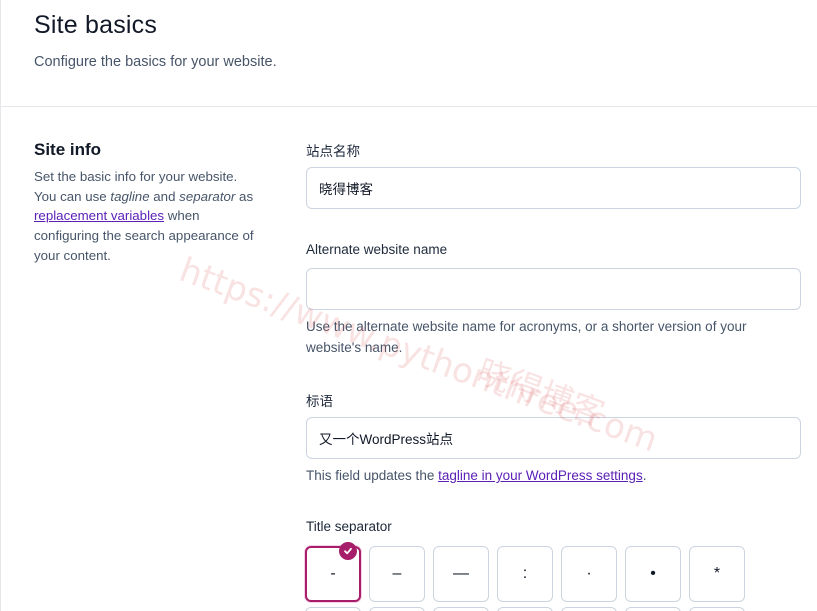  Describe the element at coordinates (377, 249) in the screenshot. I see `alternate-name-label: Alternate website name` at that location.